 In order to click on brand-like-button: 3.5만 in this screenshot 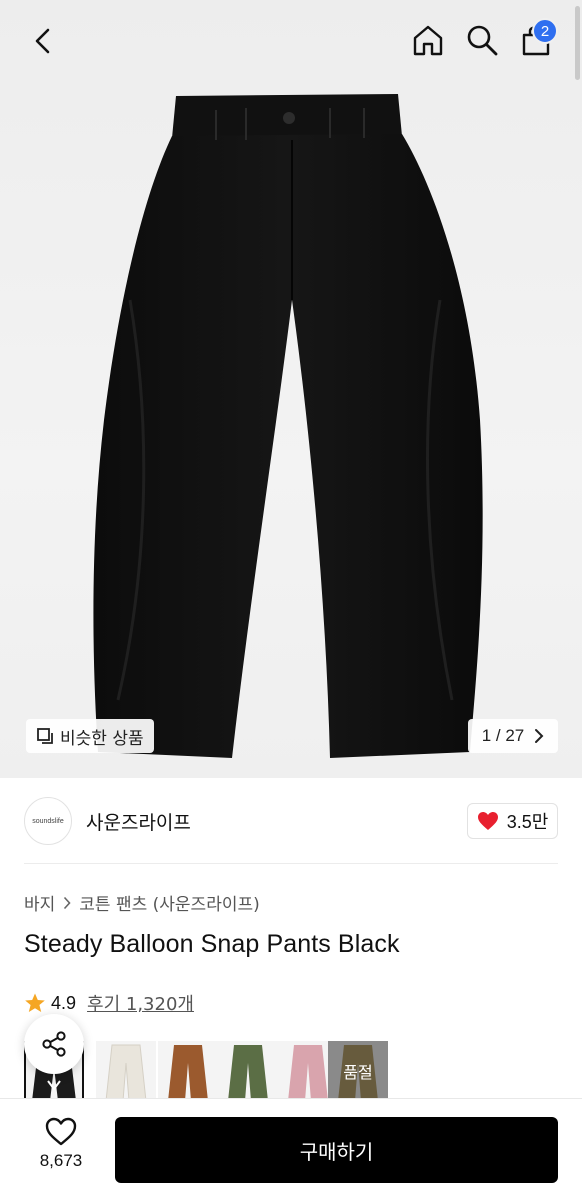, I will do `click(512, 821)`.